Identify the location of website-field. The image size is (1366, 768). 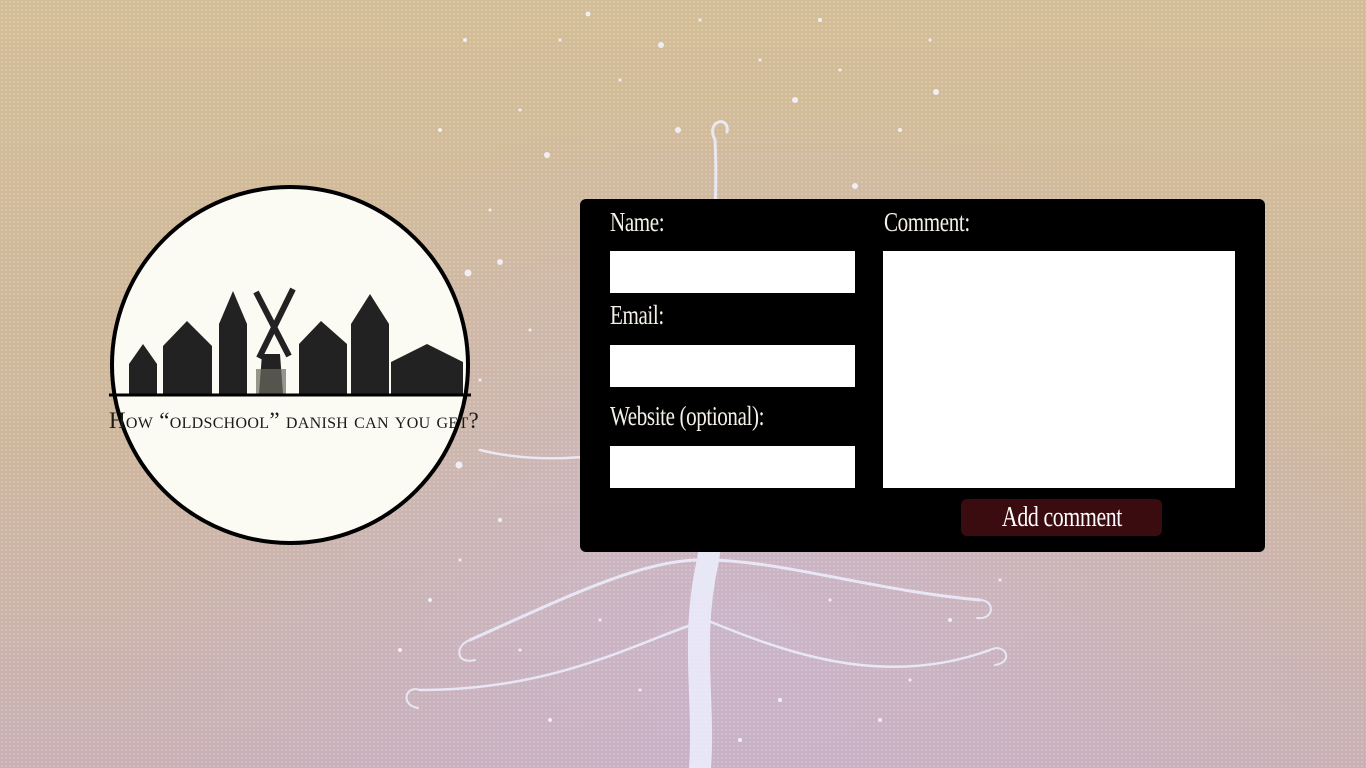
(732, 467).